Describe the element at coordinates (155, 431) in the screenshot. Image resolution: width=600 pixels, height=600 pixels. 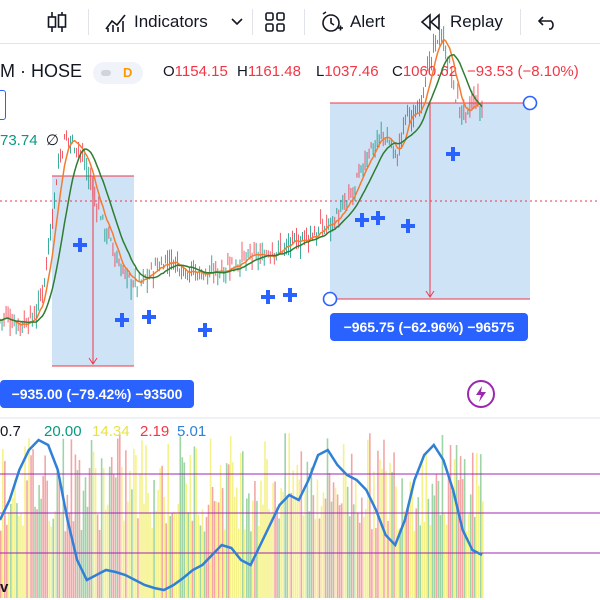
I see `indicator-value-4: 2.19` at that location.